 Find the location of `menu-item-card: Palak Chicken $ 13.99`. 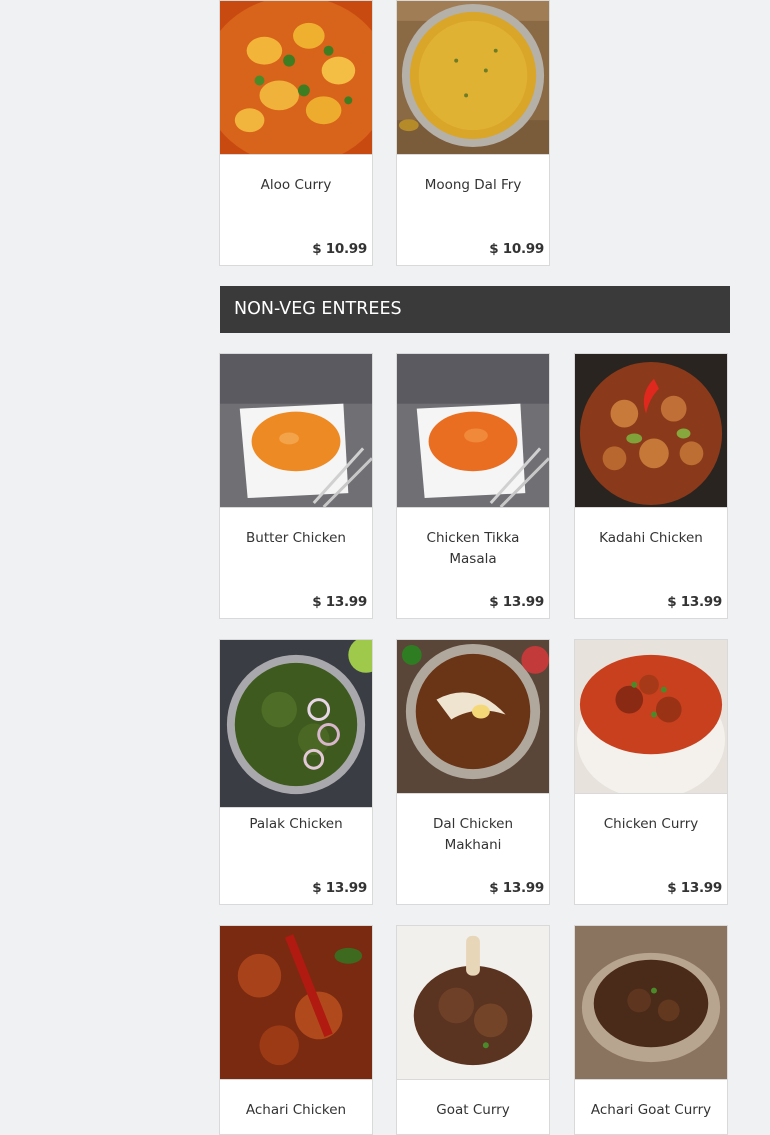

menu-item-card: Palak Chicken $ 13.99 is located at coordinates (296, 772).